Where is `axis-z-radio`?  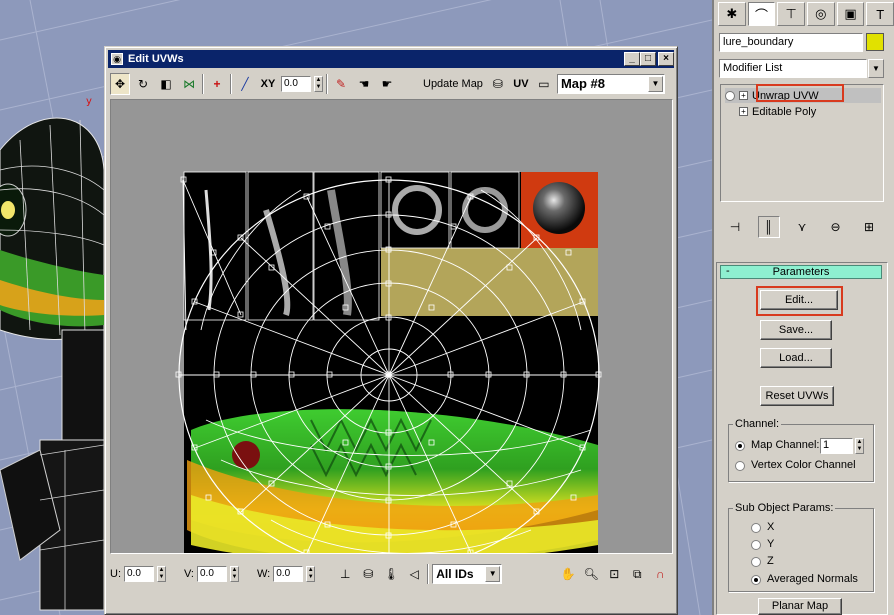 axis-z-radio is located at coordinates (756, 562).